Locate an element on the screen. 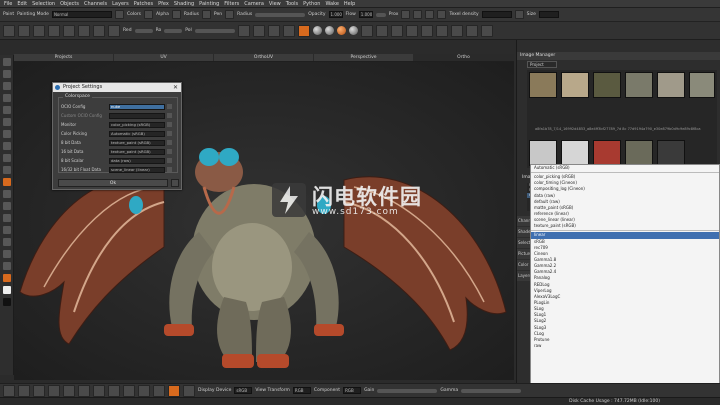 The image size is (720, 405). menu-selection: Selection is located at coordinates (43, 4).